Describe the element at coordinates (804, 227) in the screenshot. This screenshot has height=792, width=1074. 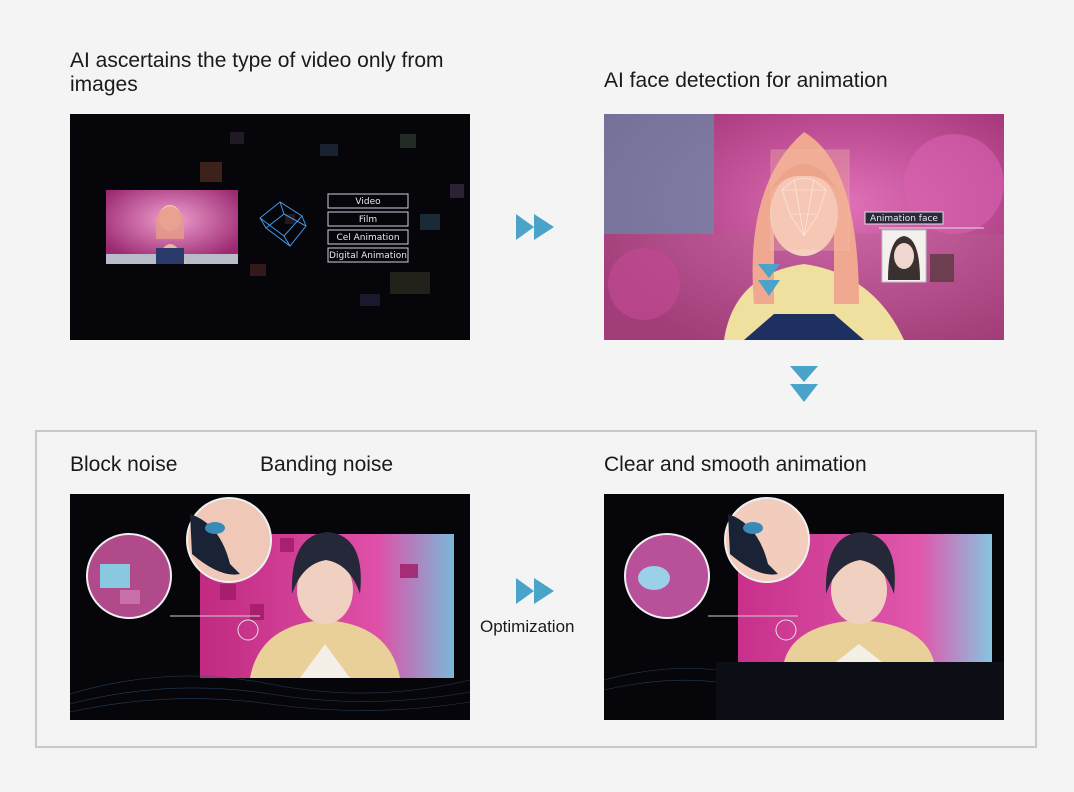
I see `face-detection-panel: Animation face` at that location.